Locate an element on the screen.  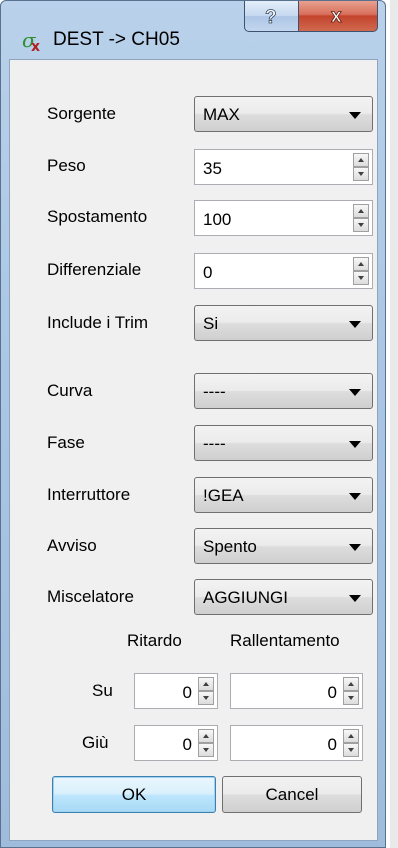
interruttore-label: Interruttore is located at coordinates (89, 494).